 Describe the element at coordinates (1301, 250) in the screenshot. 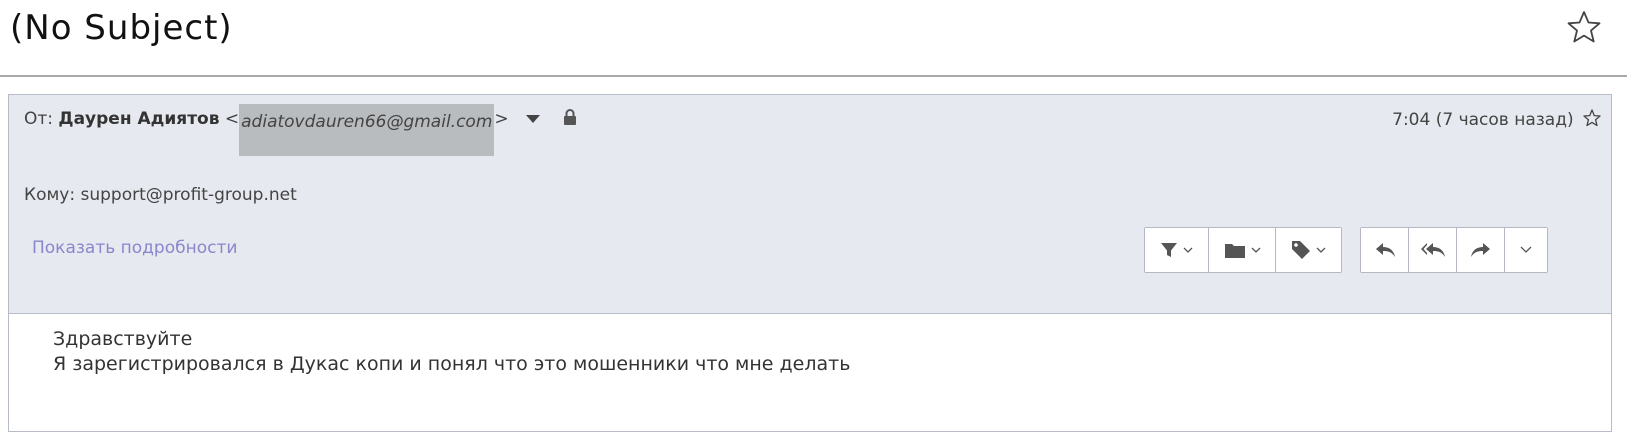

I see `tag-icon` at that location.